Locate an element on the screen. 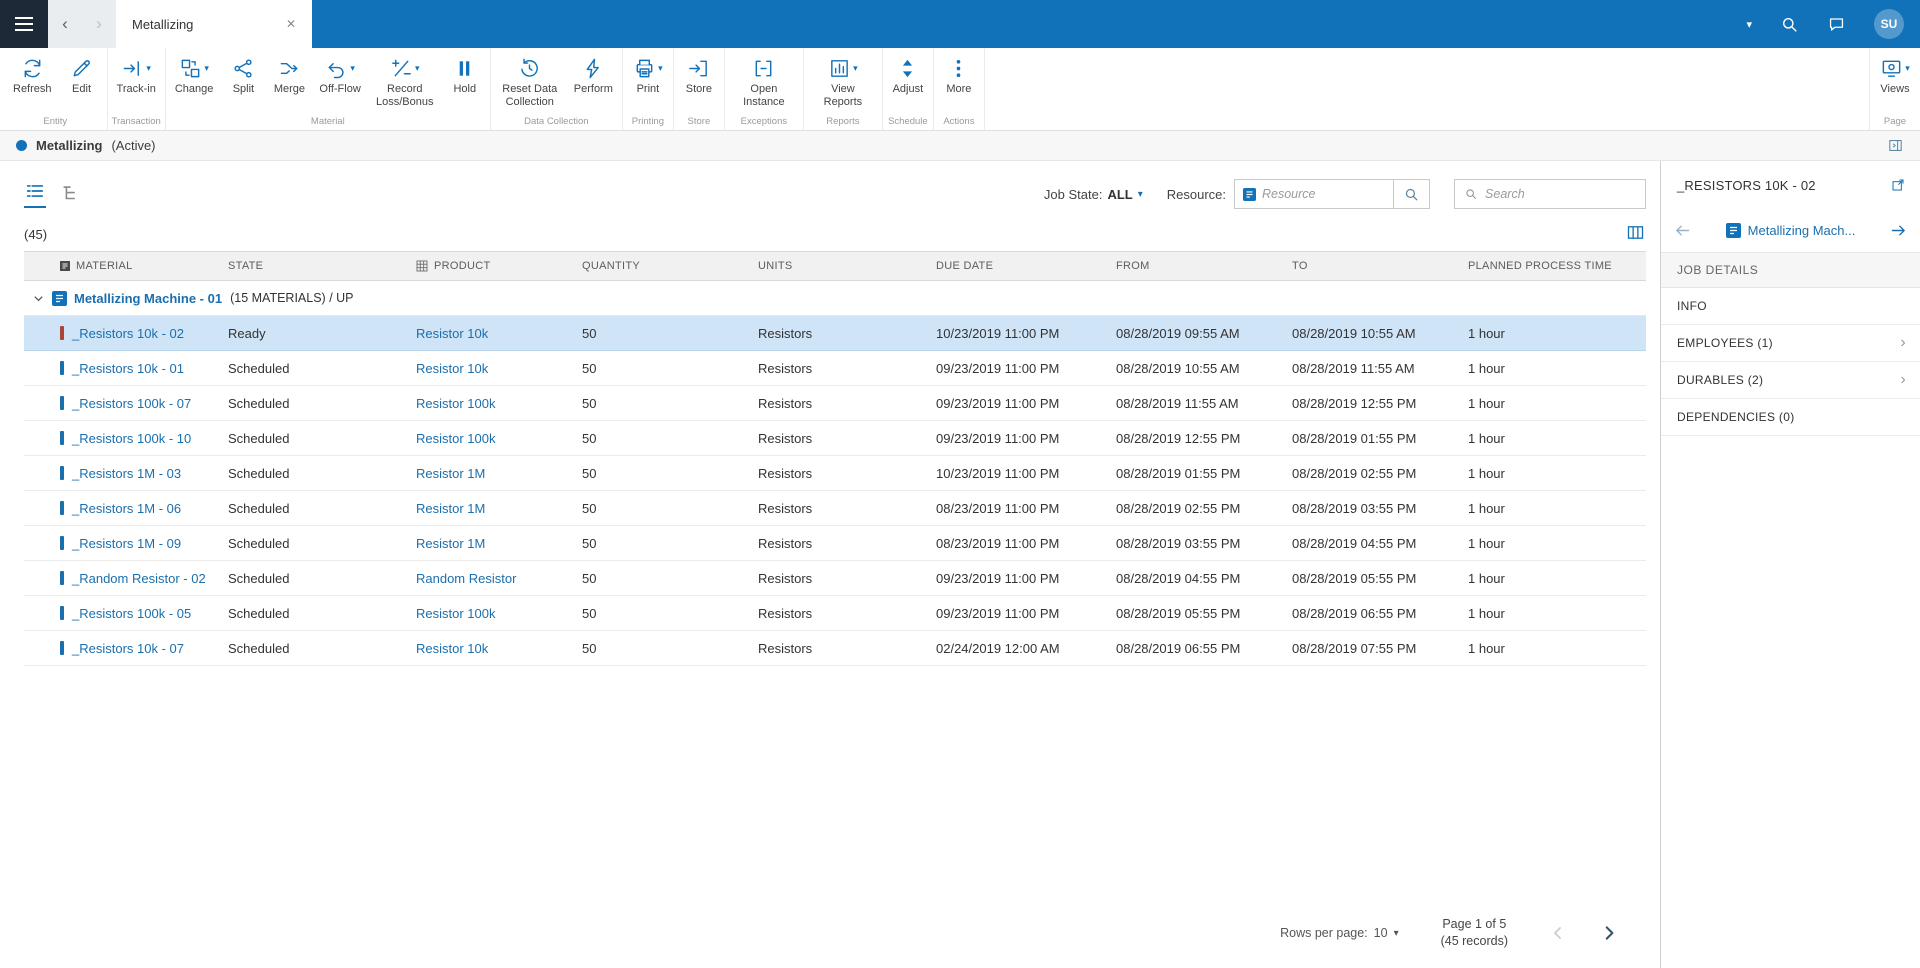  user-avatar: SU is located at coordinates (1889, 24).